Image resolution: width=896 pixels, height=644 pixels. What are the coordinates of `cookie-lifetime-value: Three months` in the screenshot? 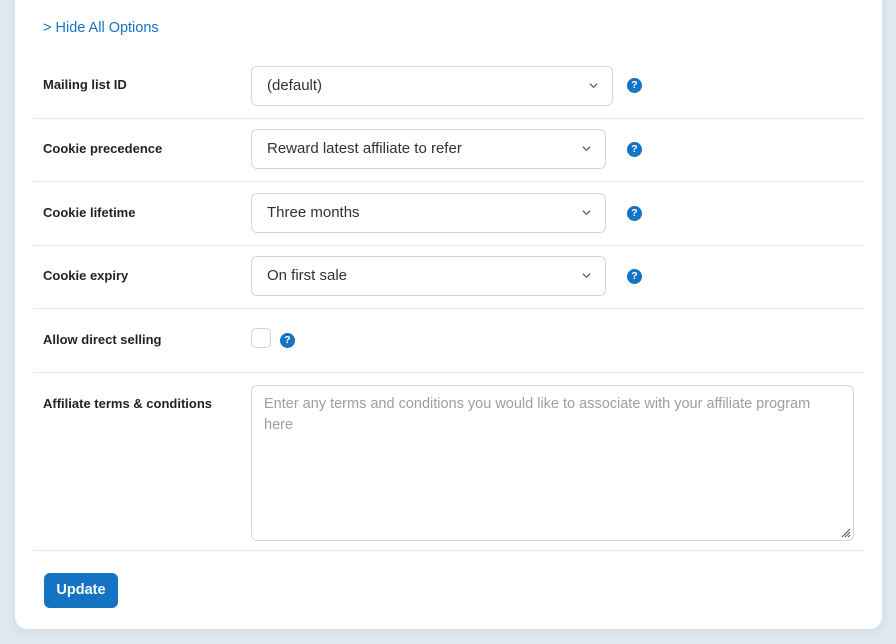 It's located at (313, 212).